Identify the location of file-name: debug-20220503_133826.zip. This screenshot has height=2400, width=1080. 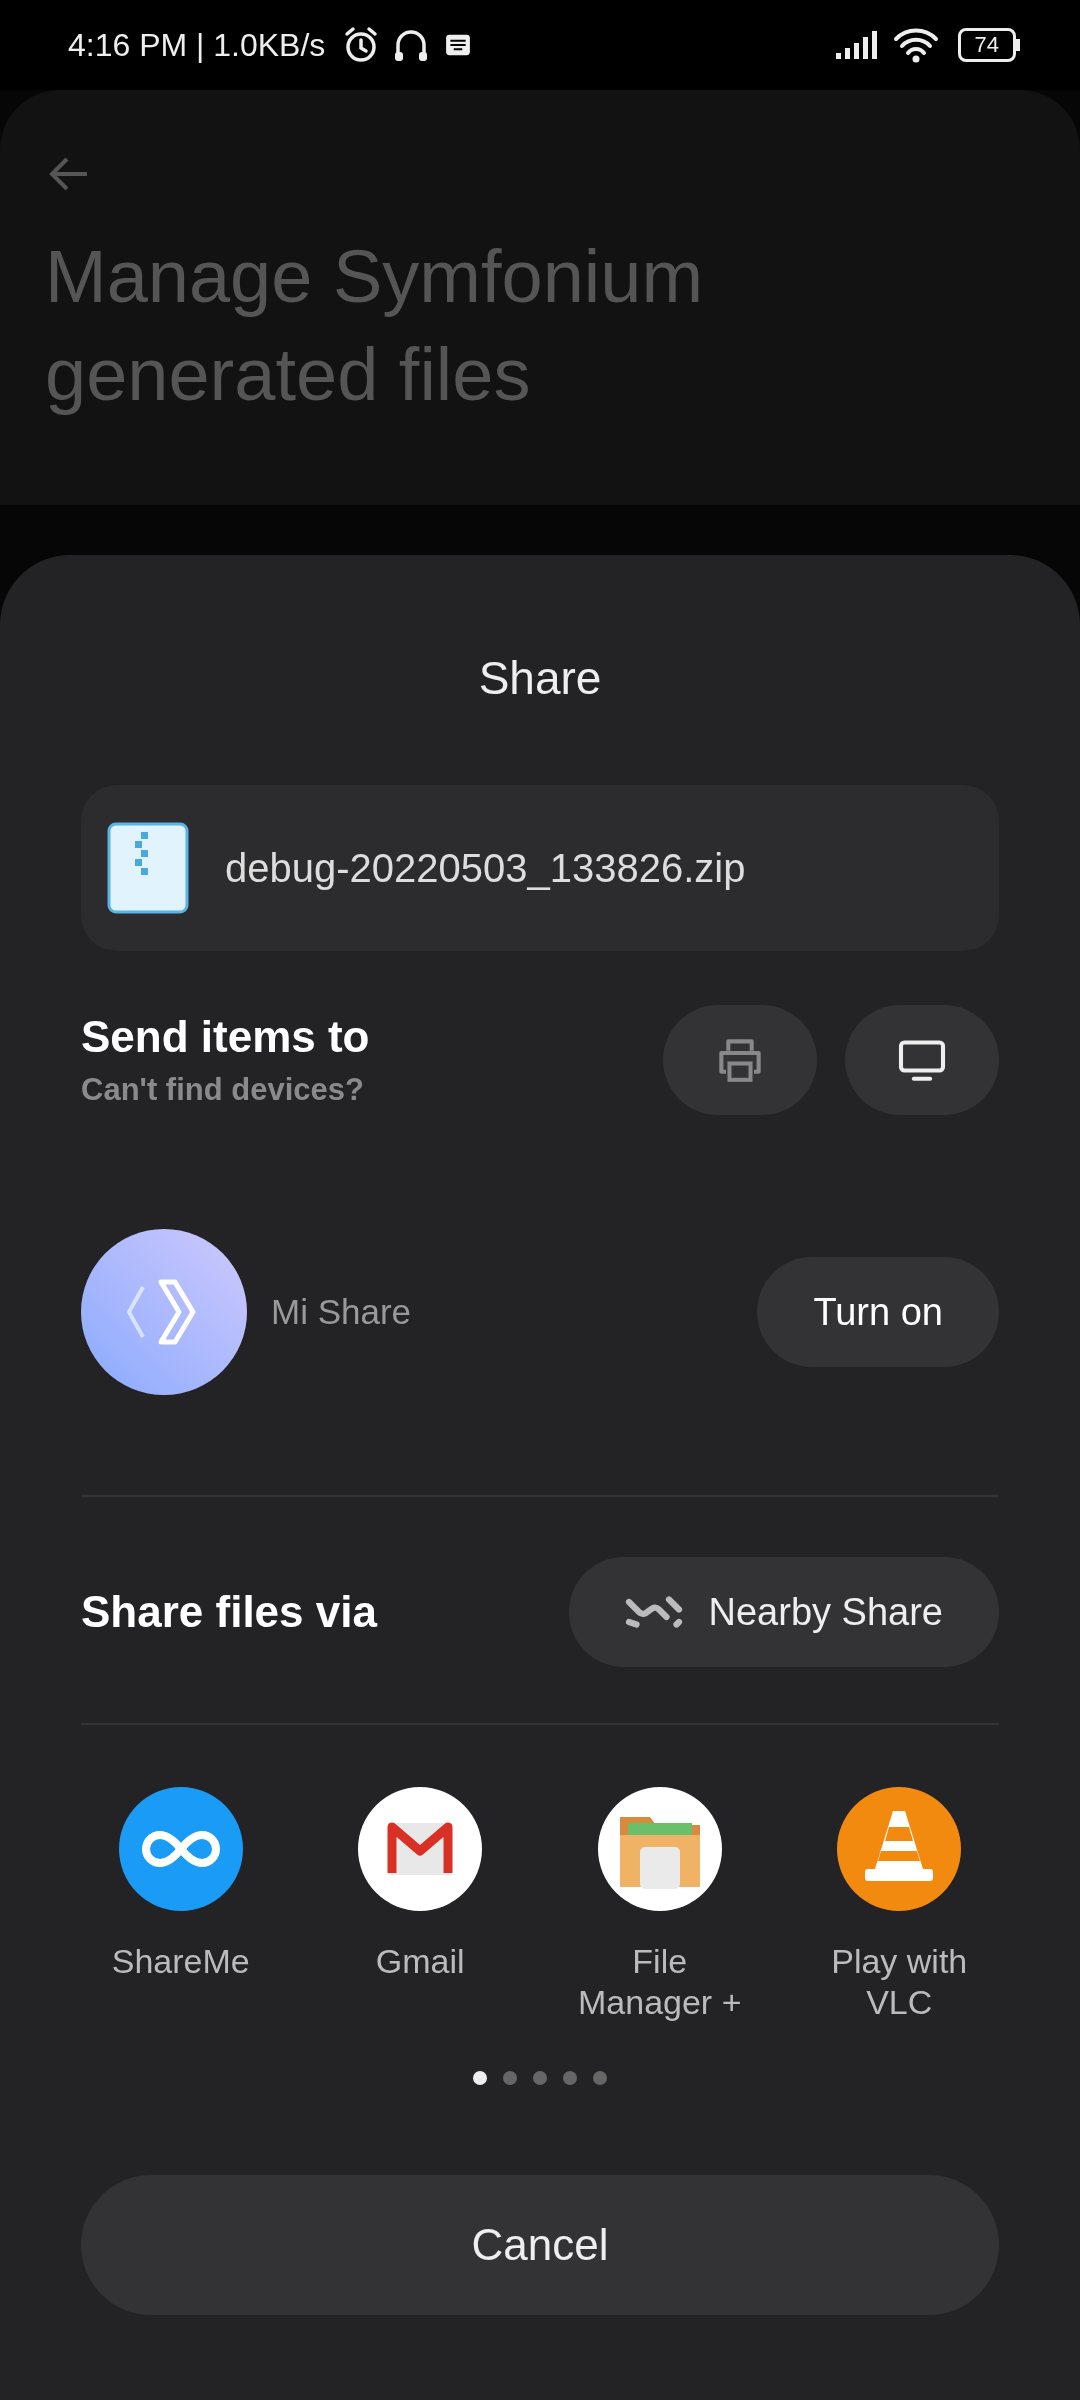
(485, 868).